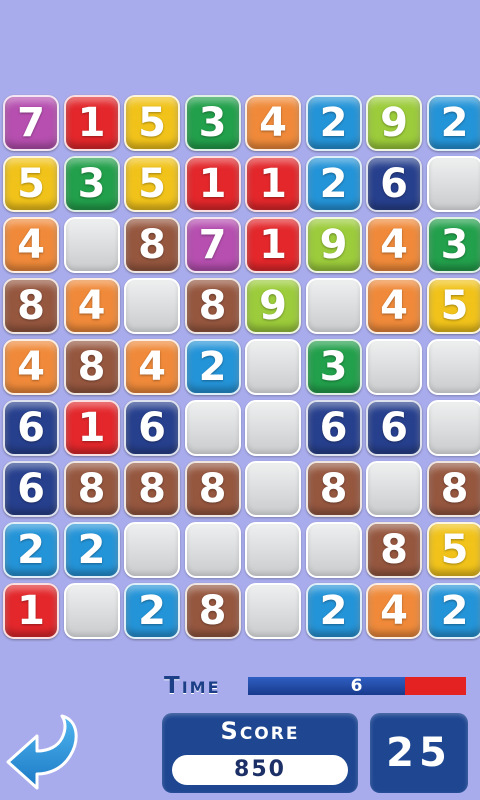  Describe the element at coordinates (260, 753) in the screenshot. I see `score-panel: Score 850` at that location.